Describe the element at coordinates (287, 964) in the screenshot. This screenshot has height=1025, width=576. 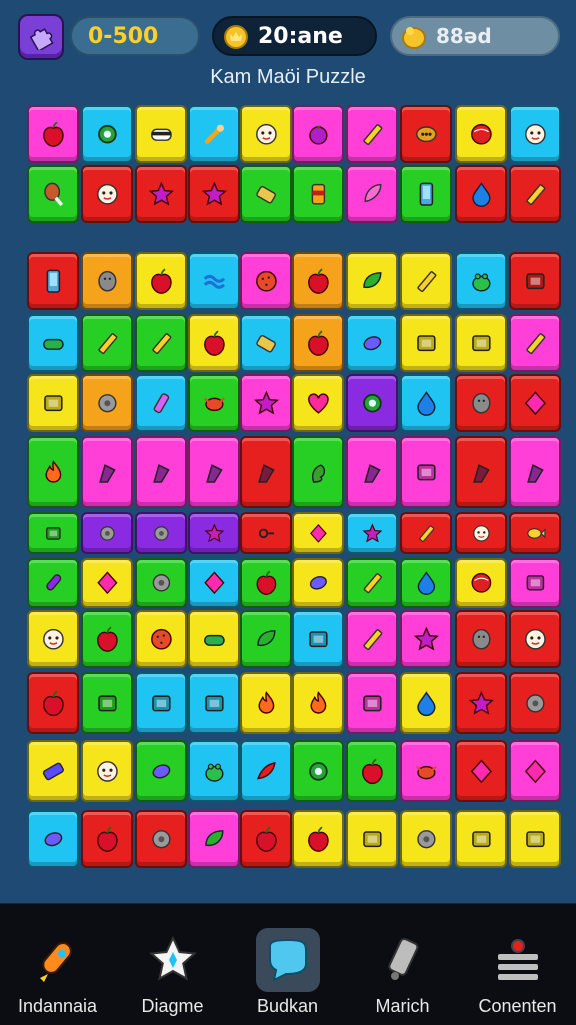
I see `nav-item-budkan: Budkan` at that location.